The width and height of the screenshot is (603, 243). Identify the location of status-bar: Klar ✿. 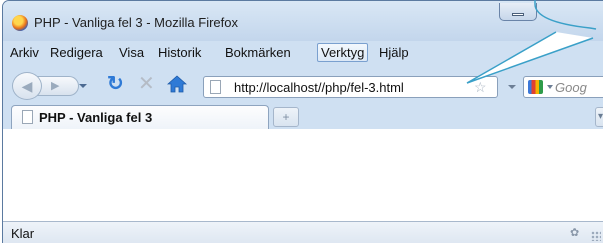
(303, 232).